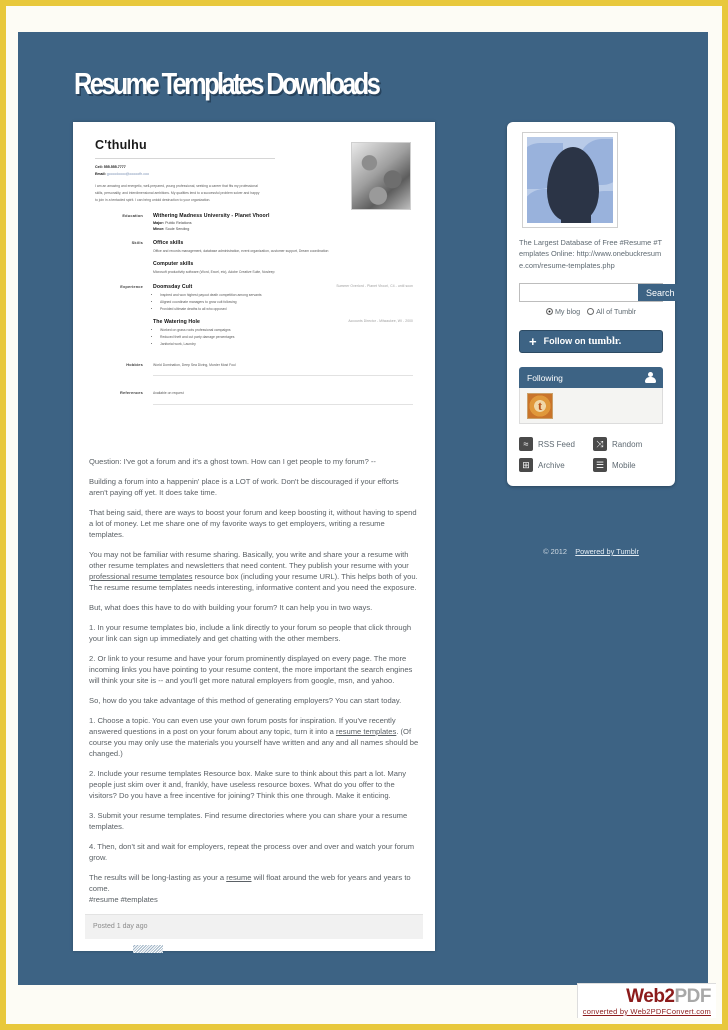 This screenshot has width=728, height=1030. I want to click on archive-link: ⊞ Archive, so click(554, 465).